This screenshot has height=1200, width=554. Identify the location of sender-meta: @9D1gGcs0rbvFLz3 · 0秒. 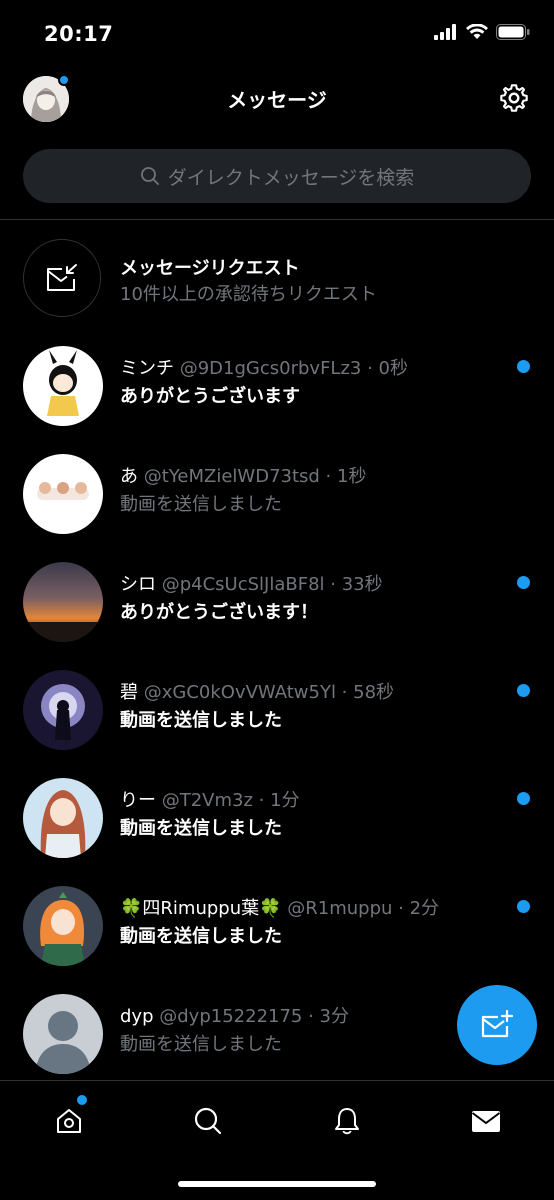
(293, 368).